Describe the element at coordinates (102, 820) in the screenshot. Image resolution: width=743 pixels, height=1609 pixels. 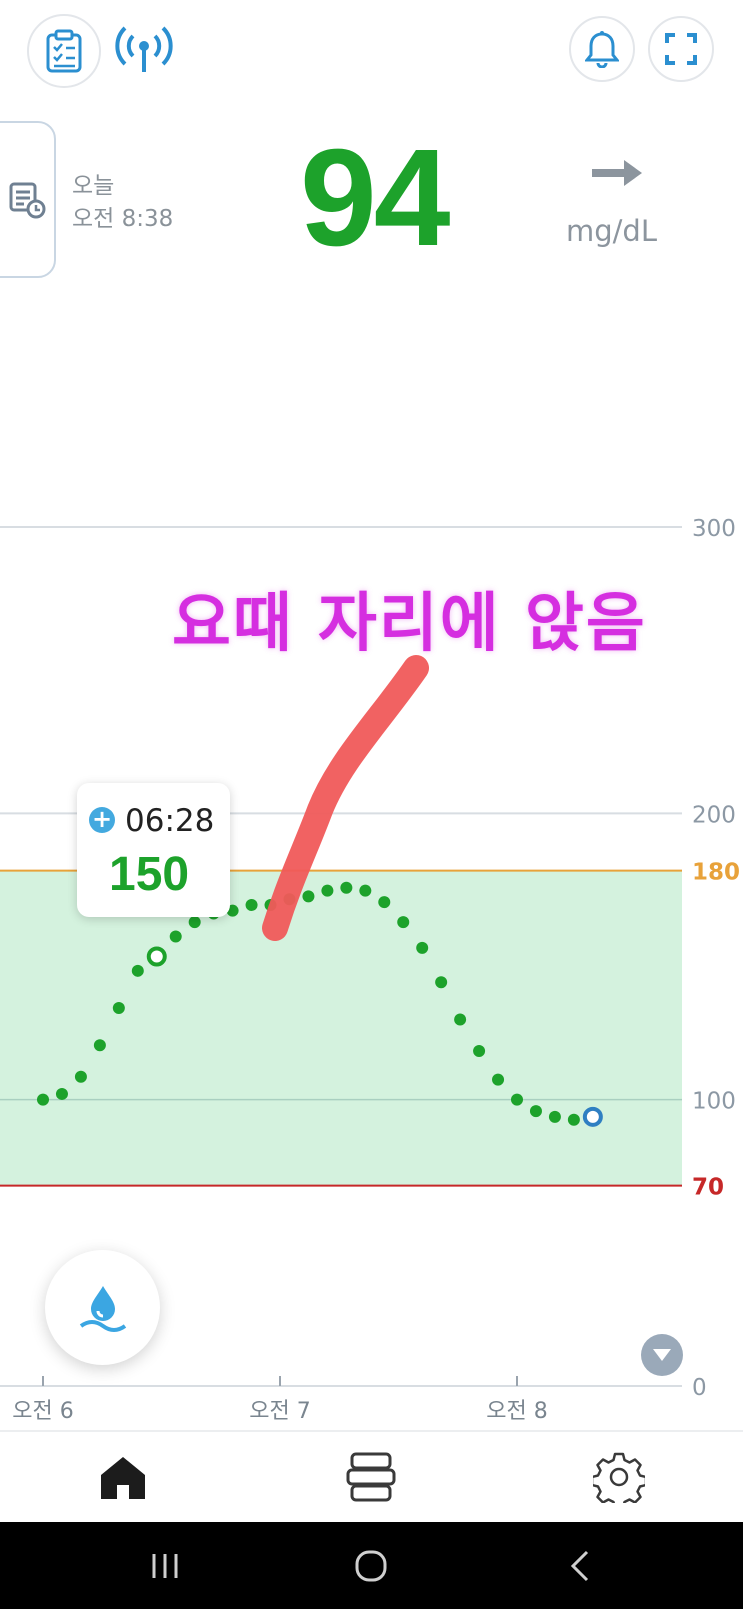
I see `plus-icon: +` at that location.